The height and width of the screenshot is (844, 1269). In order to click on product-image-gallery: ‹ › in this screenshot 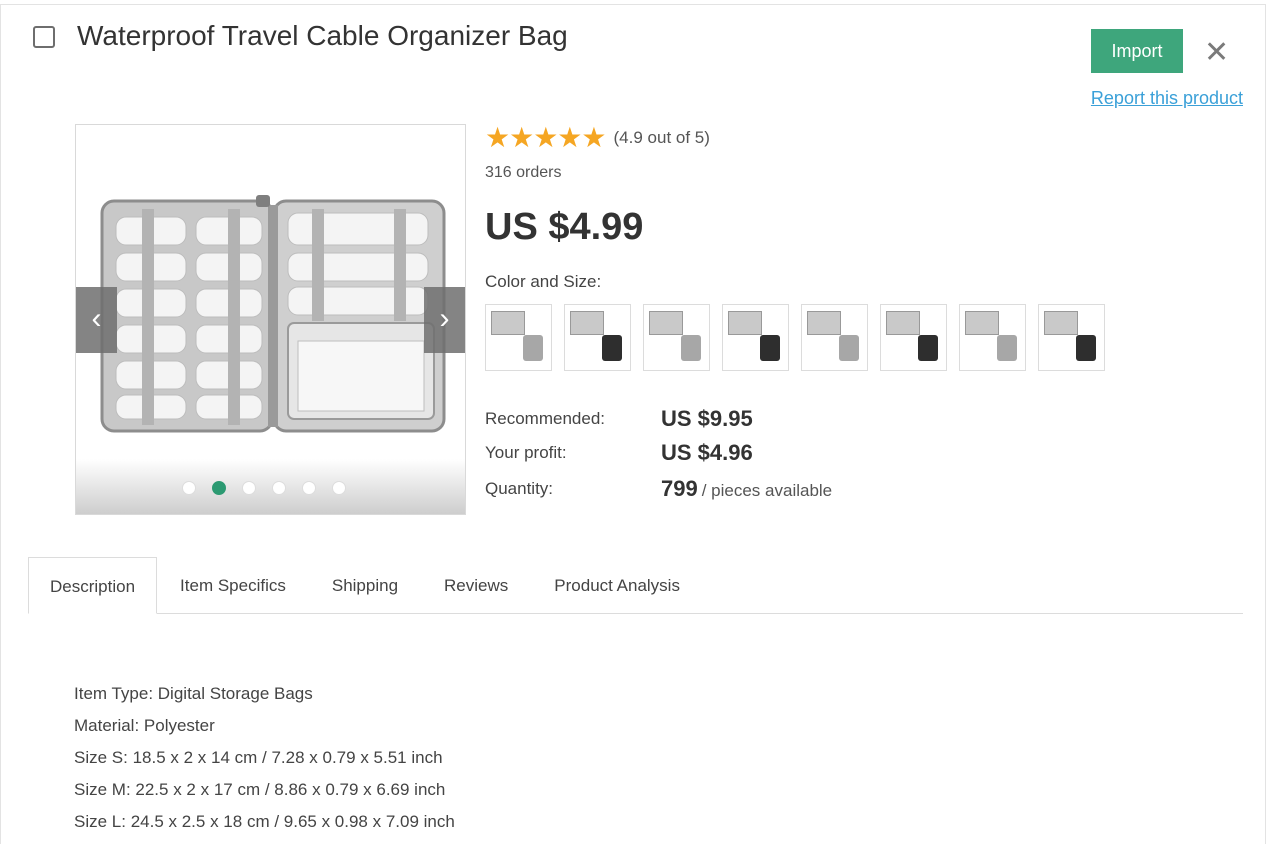, I will do `click(270, 319)`.